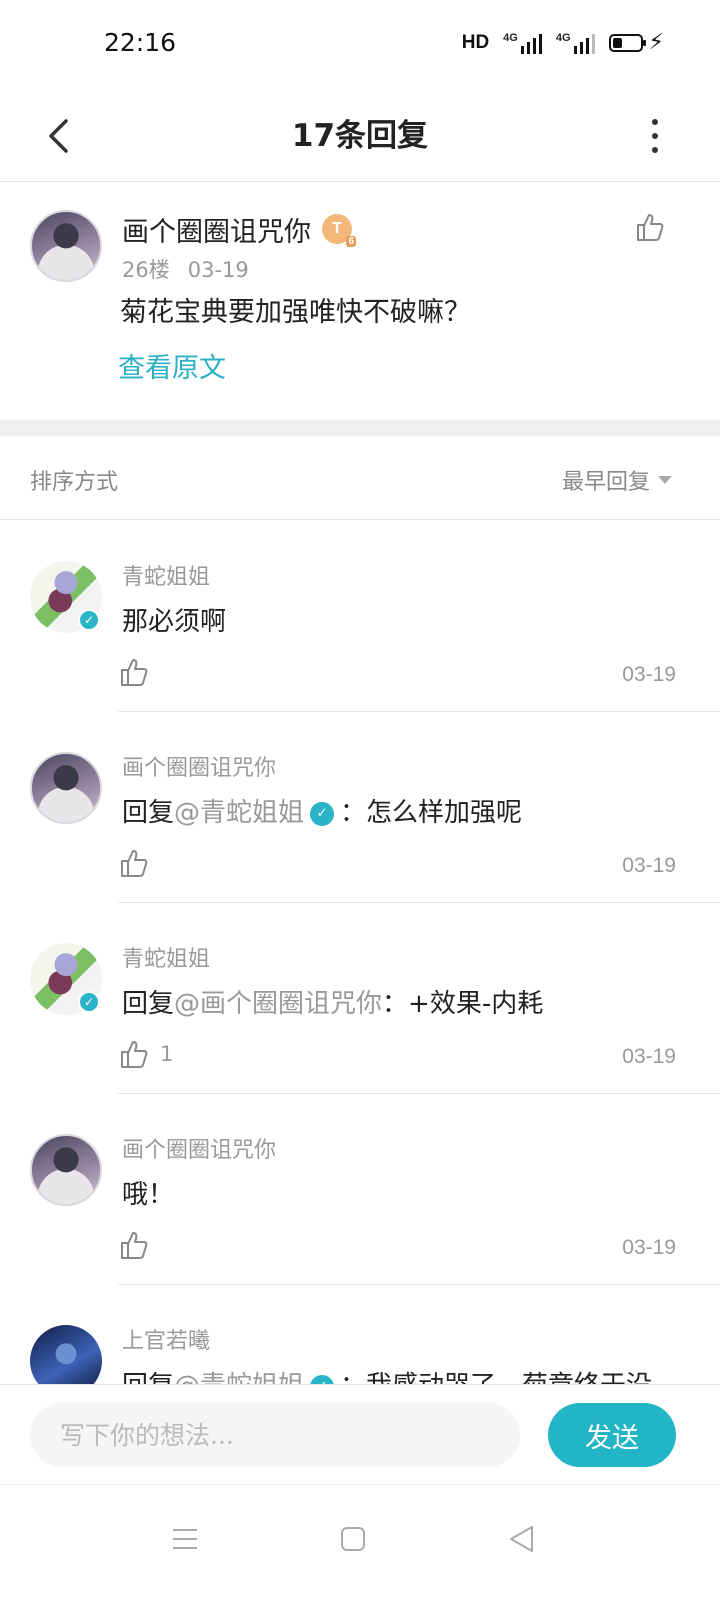 The width and height of the screenshot is (720, 1600). I want to click on system-nav-bar, so click(360, 1542).